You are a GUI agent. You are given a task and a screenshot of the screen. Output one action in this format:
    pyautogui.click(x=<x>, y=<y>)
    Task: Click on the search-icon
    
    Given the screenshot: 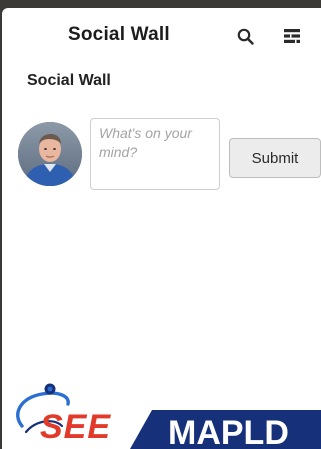 What is the action you would take?
    pyautogui.click(x=245, y=36)
    